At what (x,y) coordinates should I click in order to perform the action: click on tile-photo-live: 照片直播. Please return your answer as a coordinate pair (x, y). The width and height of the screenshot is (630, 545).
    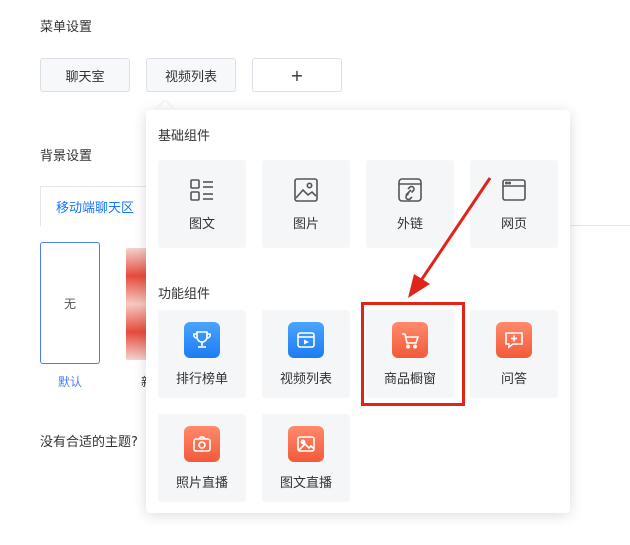
    Looking at the image, I should click on (202, 458).